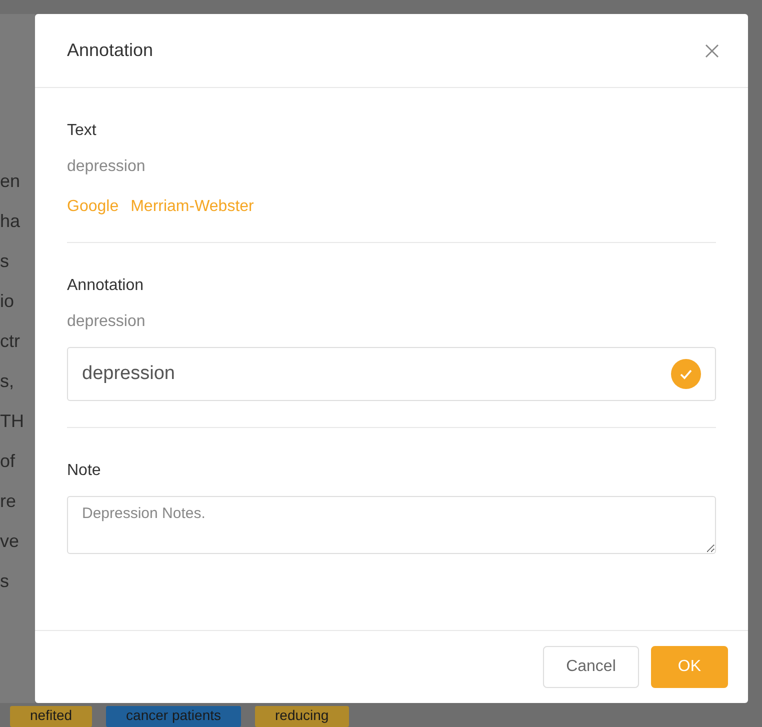  Describe the element at coordinates (11, 181) in the screenshot. I see `page-text: en` at that location.